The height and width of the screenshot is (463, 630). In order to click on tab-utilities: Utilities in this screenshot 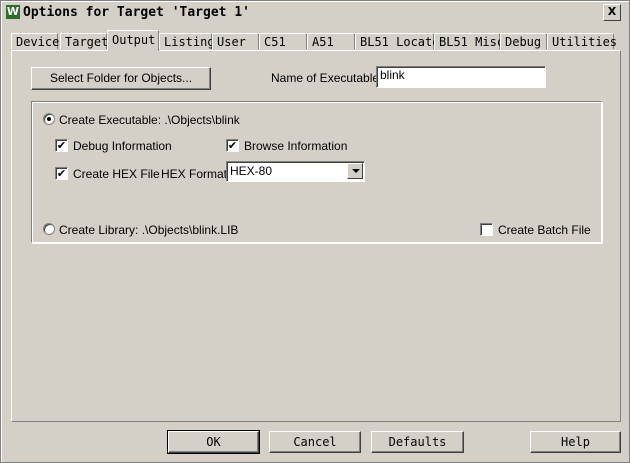, I will do `click(582, 41)`.